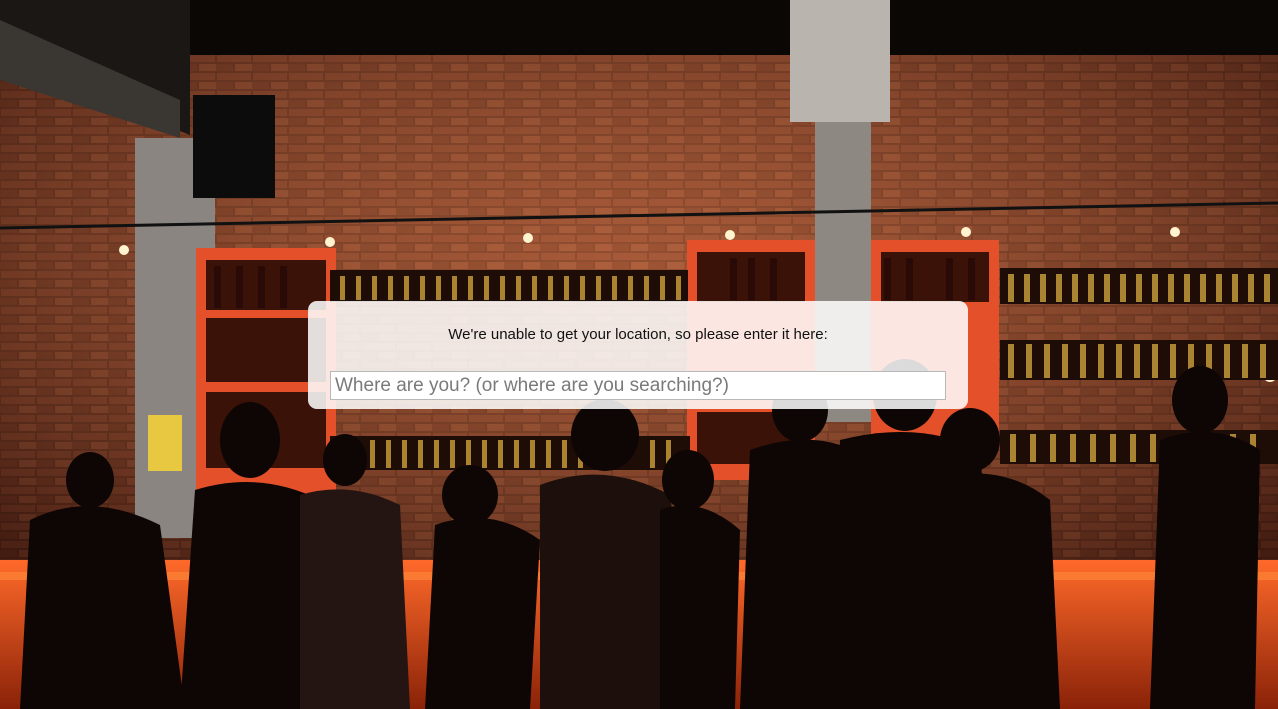 Image resolution: width=1278 pixels, height=709 pixels. What do you see at coordinates (638, 385) in the screenshot?
I see `location-search-input` at bounding box center [638, 385].